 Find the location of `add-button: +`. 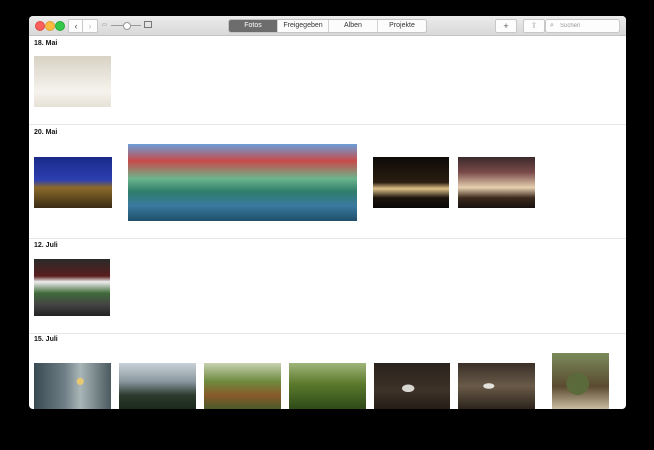

add-button: + is located at coordinates (506, 26).